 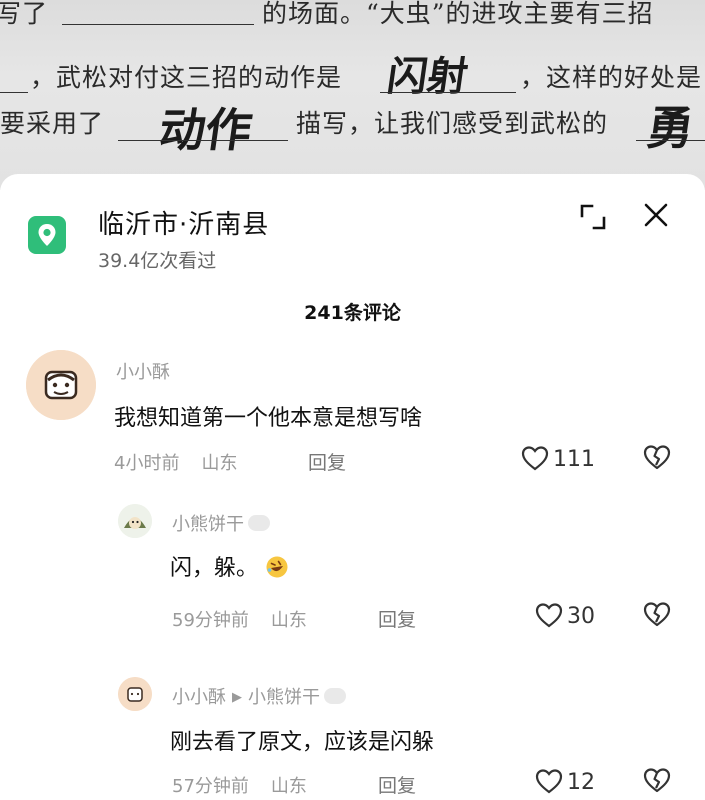 I want to click on reply-arrow-icon: ▶, so click(x=237, y=697).